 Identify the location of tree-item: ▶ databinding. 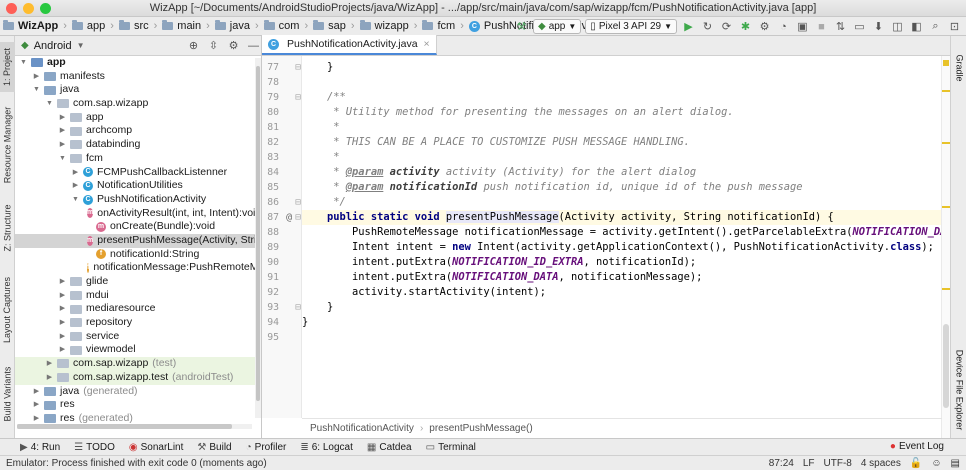
(135, 145).